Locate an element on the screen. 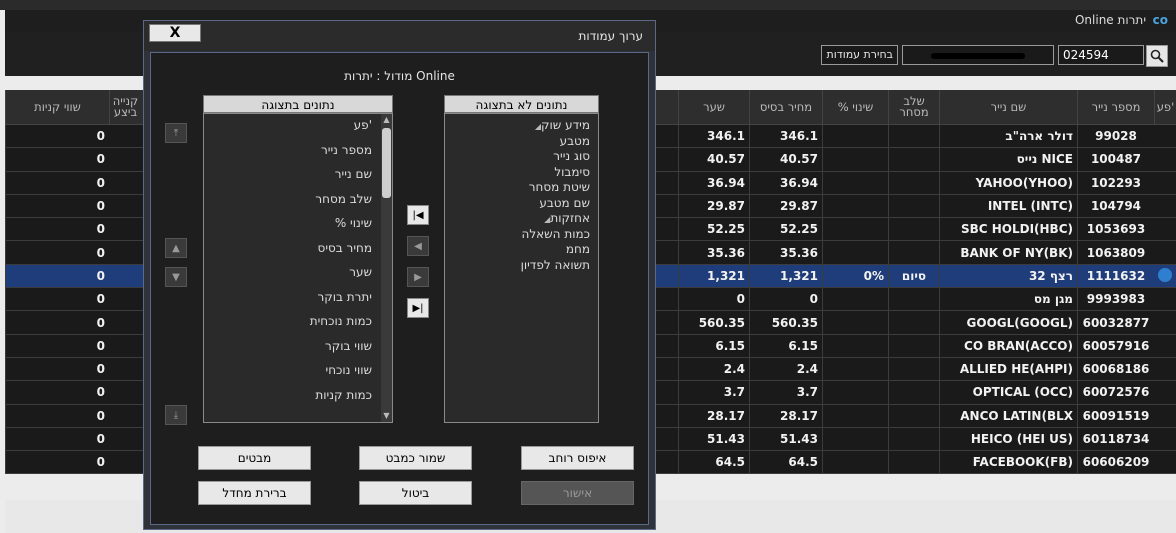 Image resolution: width=1176 pixels, height=533 pixels. scroll-up-icon: ▲ is located at coordinates (386, 120).